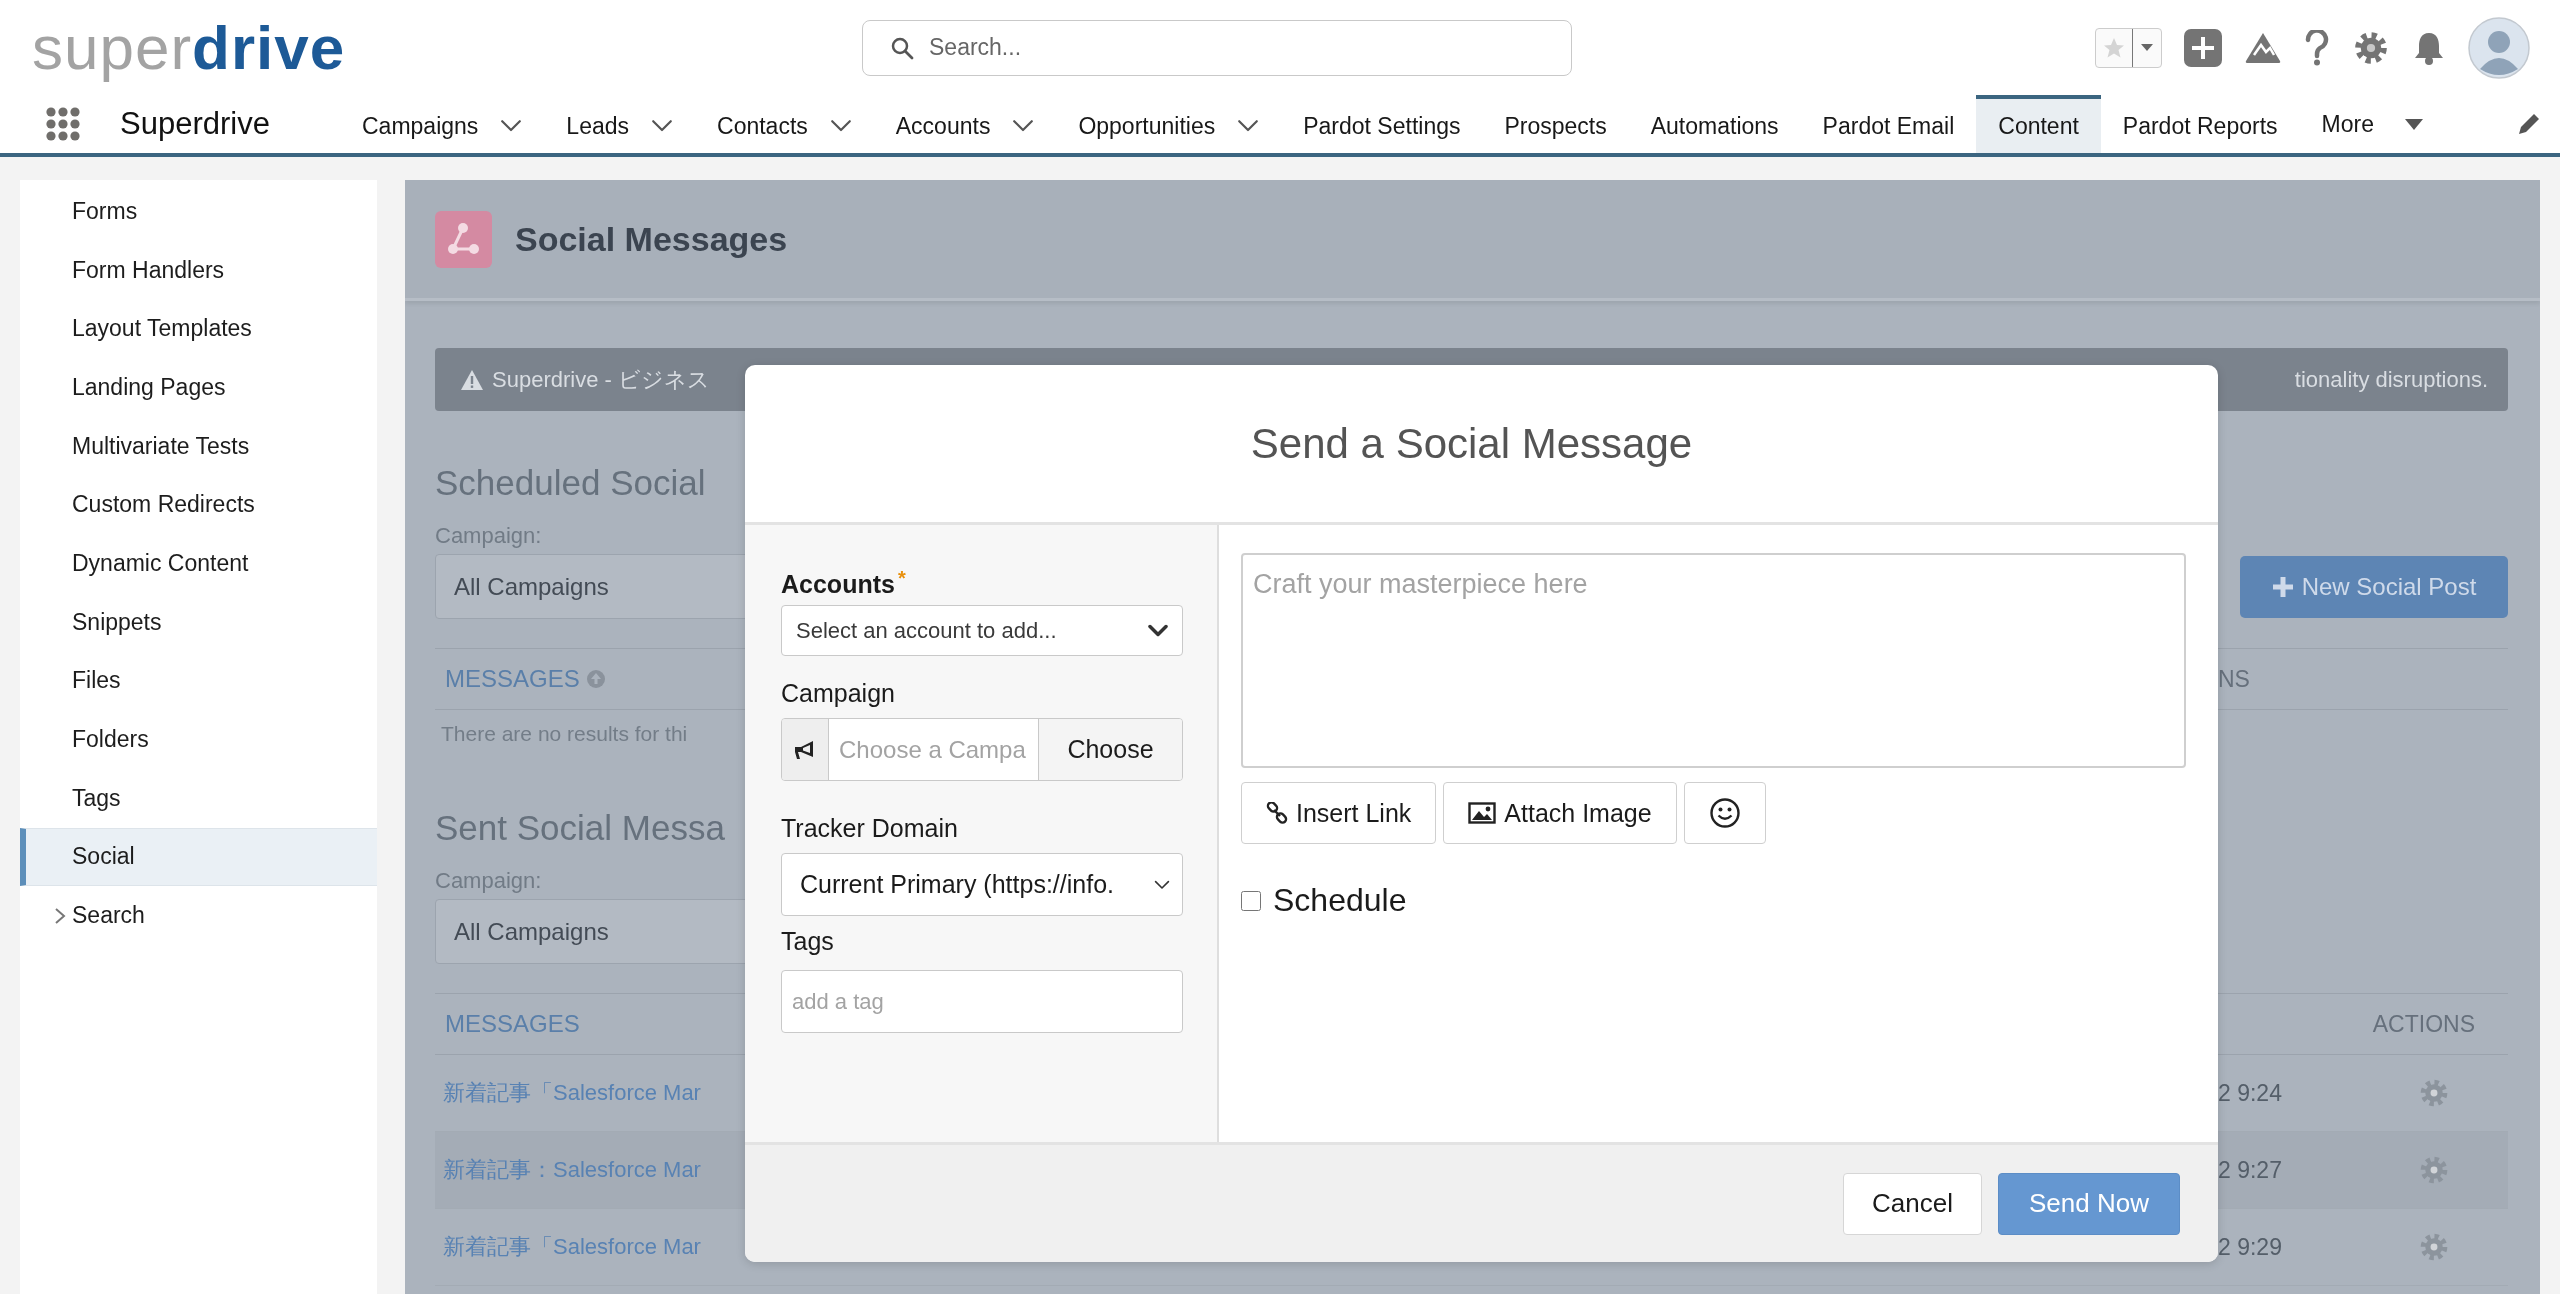  Describe the element at coordinates (564, 734) in the screenshot. I see `empty-message: There are no results for thi` at that location.